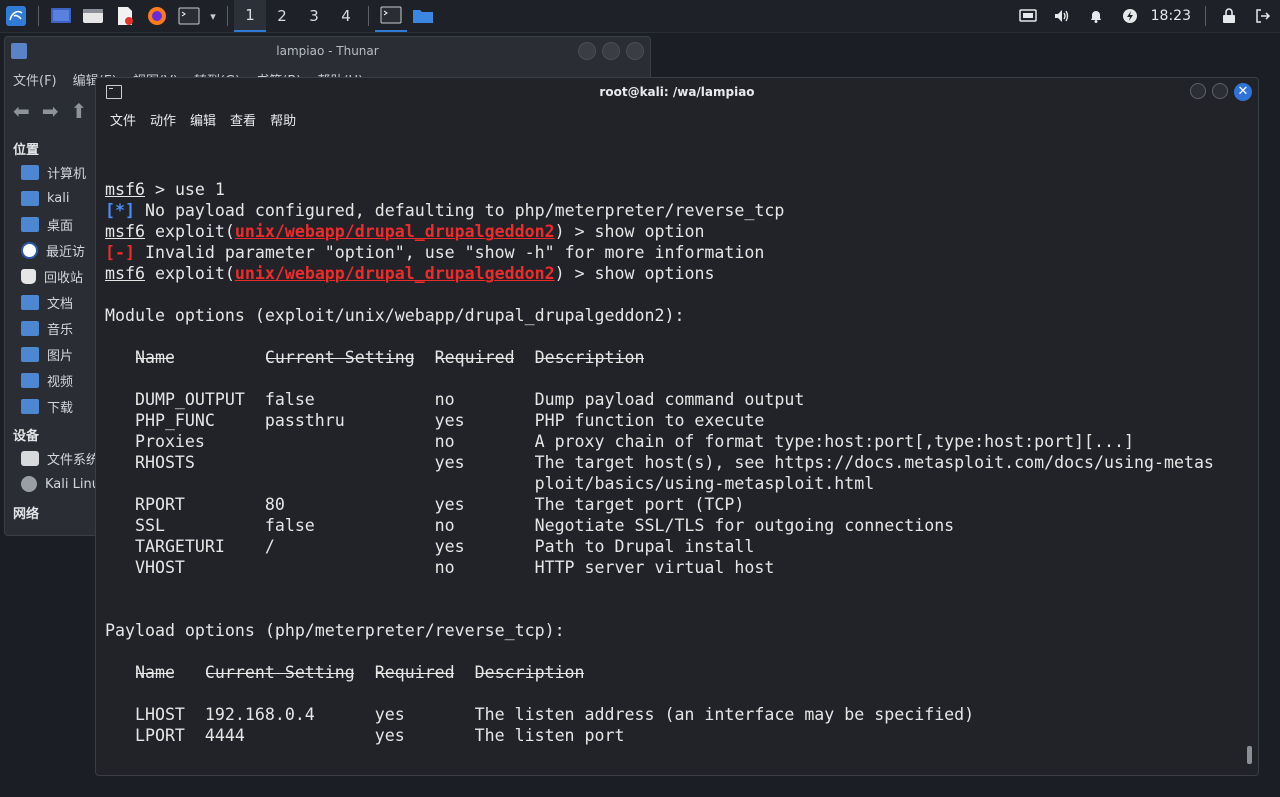  What do you see at coordinates (55, 328) in the screenshot?
I see `sidebar-item-music: 音乐` at bounding box center [55, 328].